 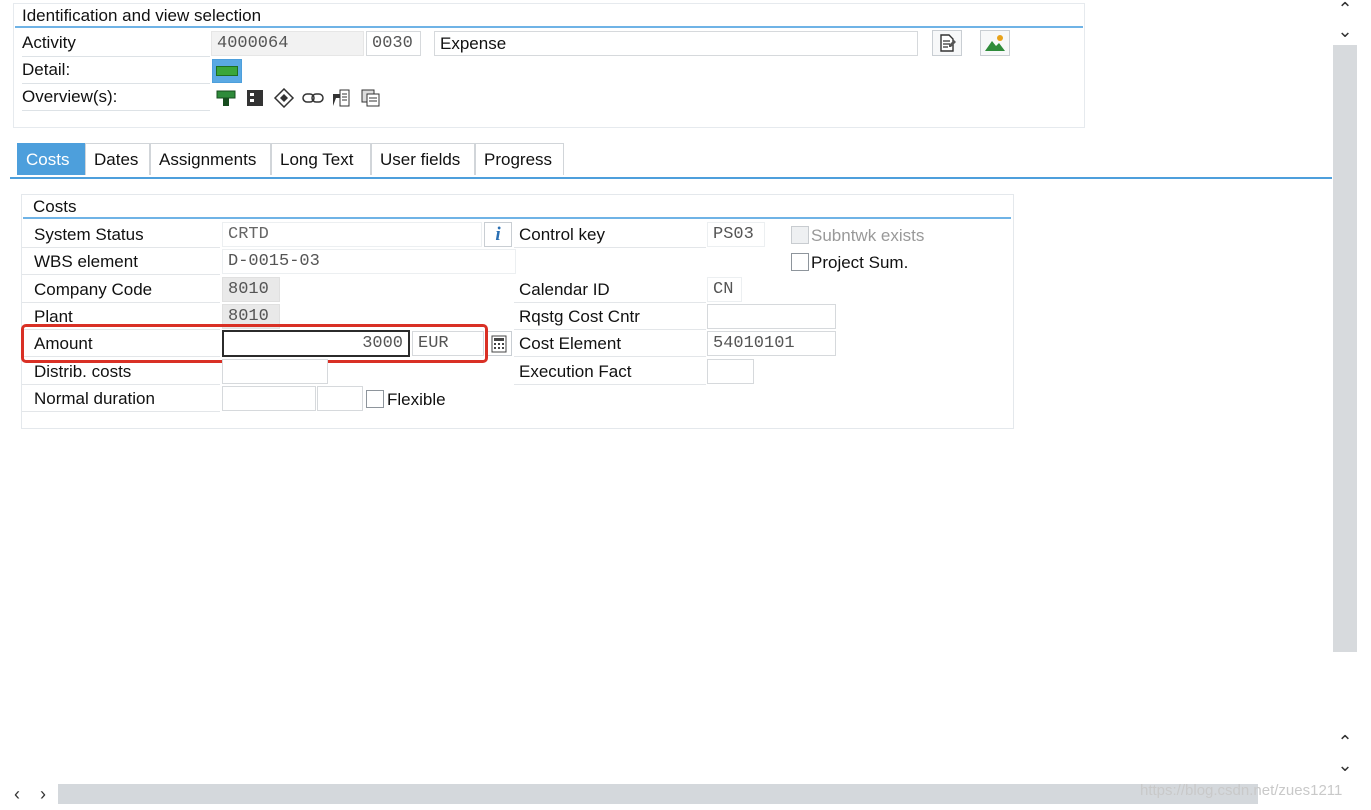 What do you see at coordinates (287, 43) in the screenshot?
I see `activity-number-field: 4000064` at bounding box center [287, 43].